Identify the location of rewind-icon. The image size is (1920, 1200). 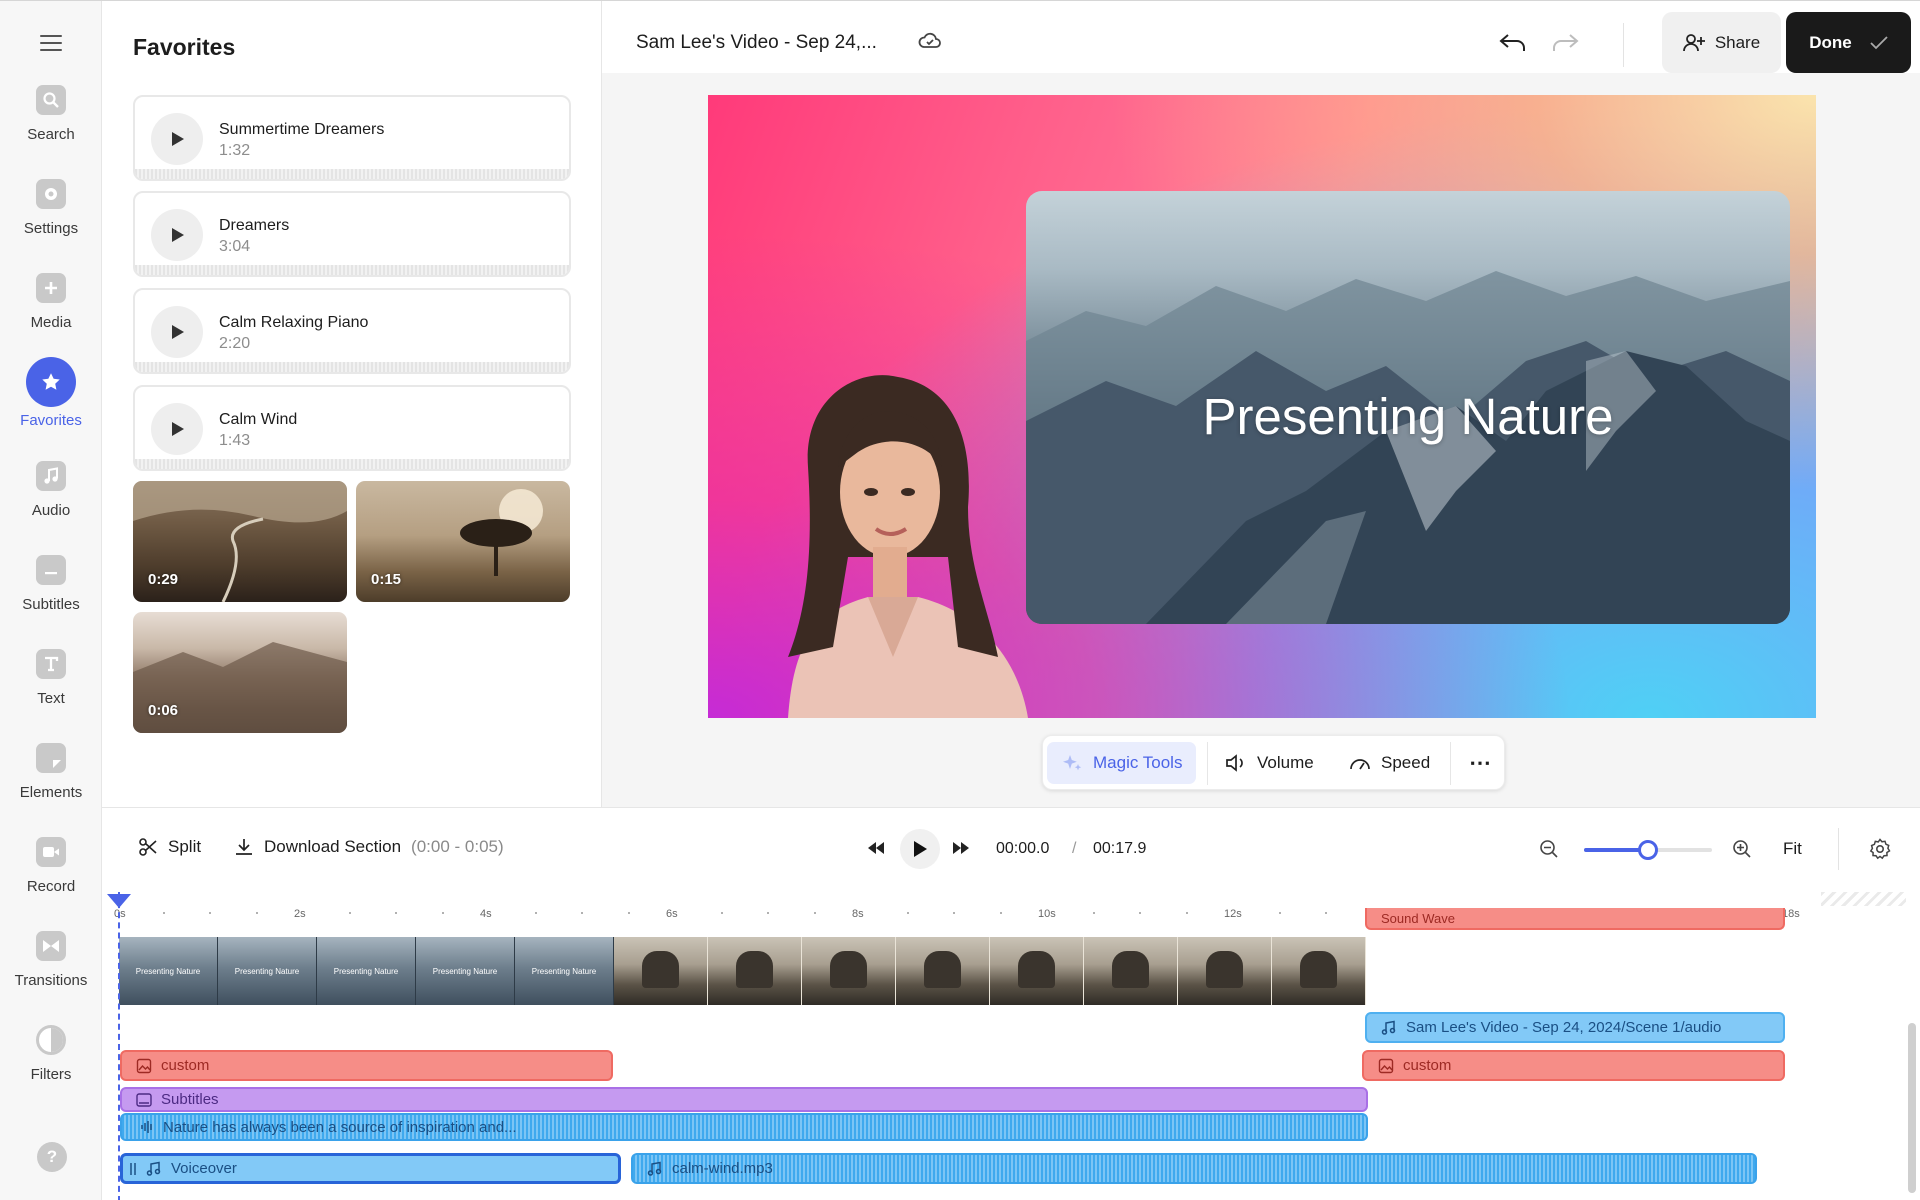
(876, 848).